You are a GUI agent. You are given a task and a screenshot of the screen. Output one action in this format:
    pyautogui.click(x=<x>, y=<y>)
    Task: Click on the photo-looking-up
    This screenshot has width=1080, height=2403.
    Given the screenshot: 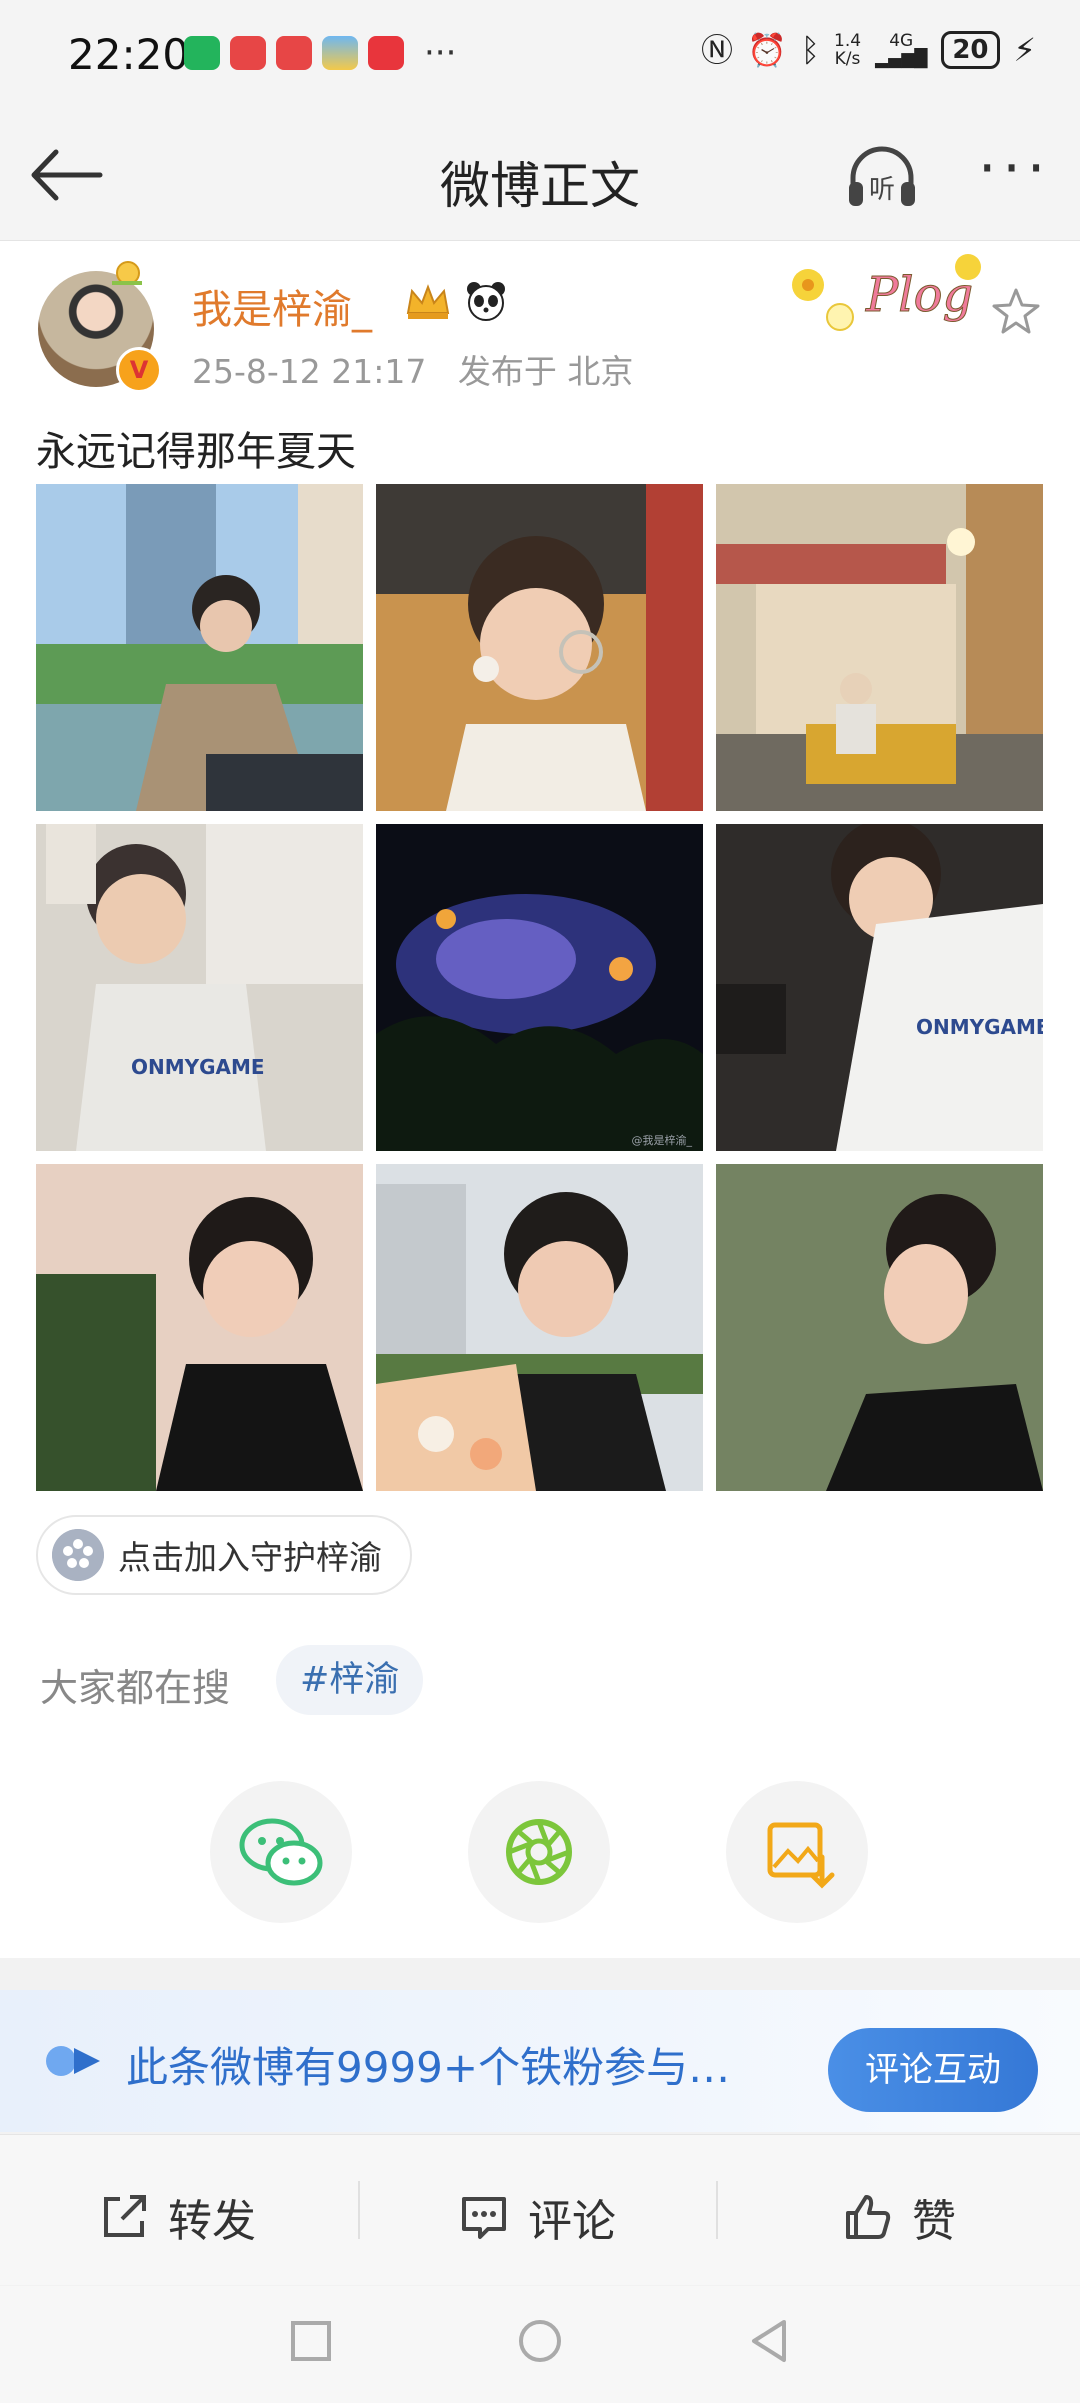 What is the action you would take?
    pyautogui.click(x=879, y=1327)
    